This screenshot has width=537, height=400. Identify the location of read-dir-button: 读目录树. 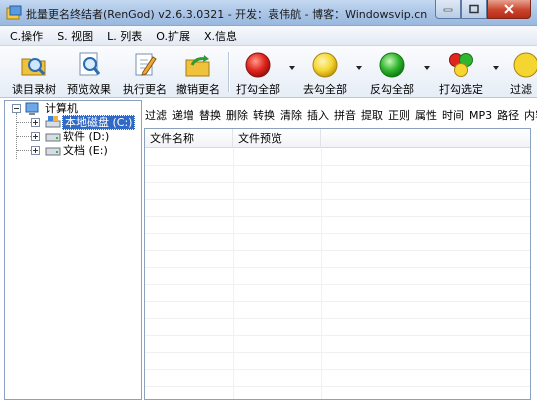
(34, 72).